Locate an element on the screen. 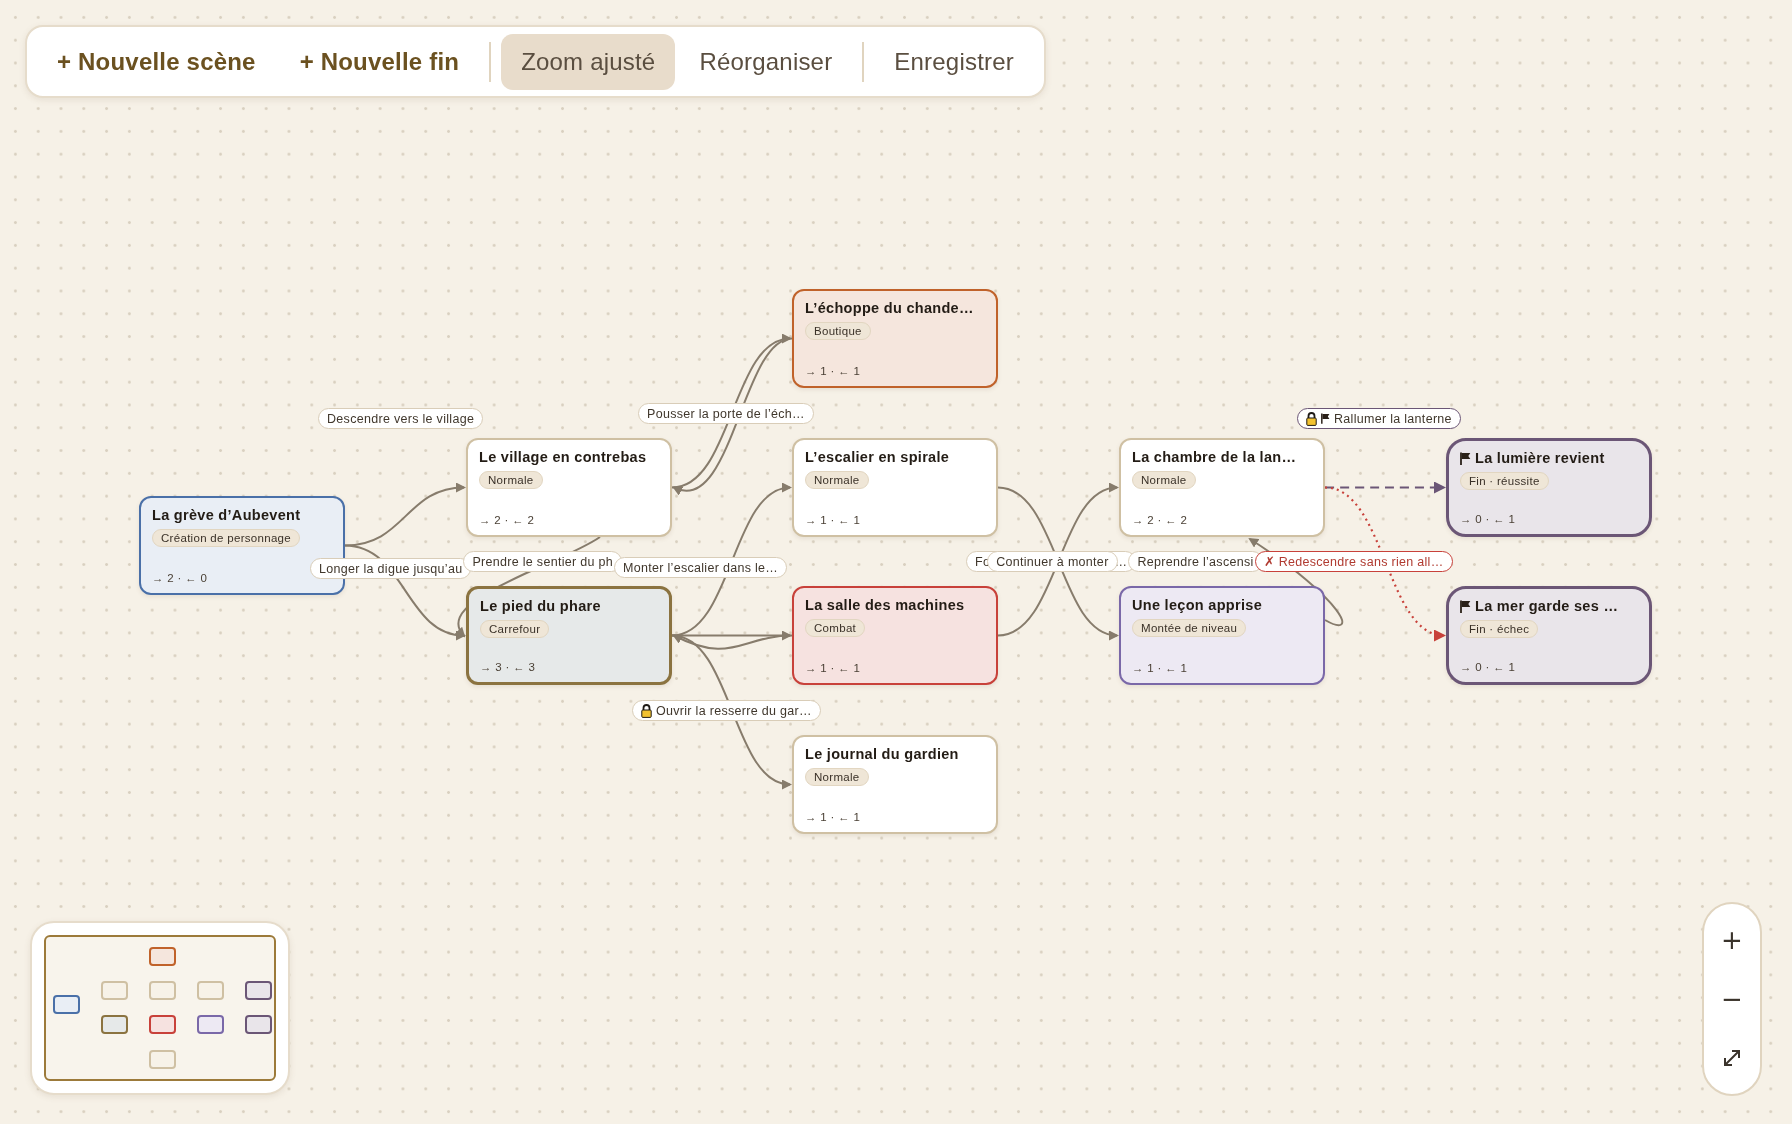  minimap-viewport is located at coordinates (160, 1008).